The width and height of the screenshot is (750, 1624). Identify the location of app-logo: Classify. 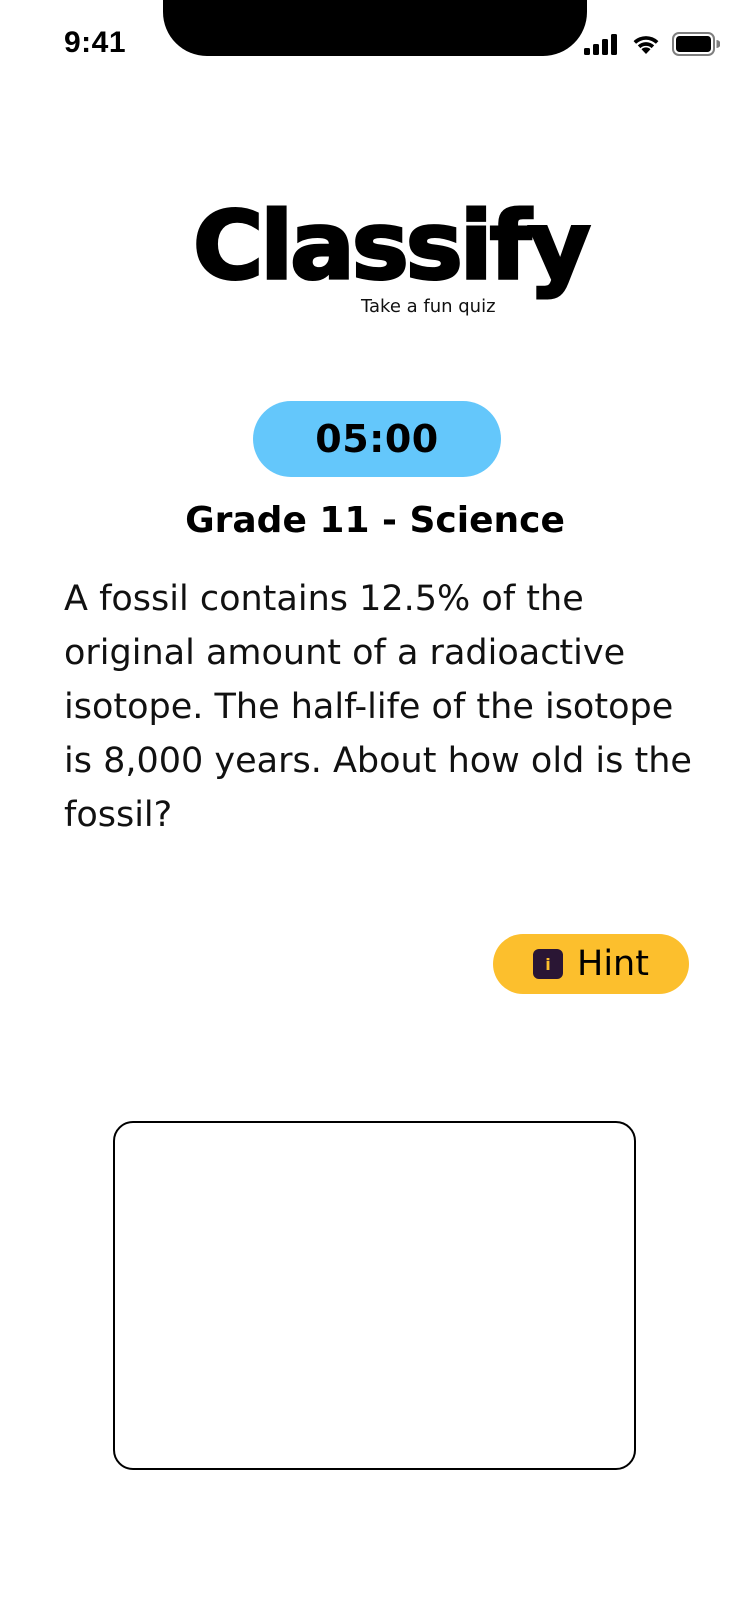
(391, 246).